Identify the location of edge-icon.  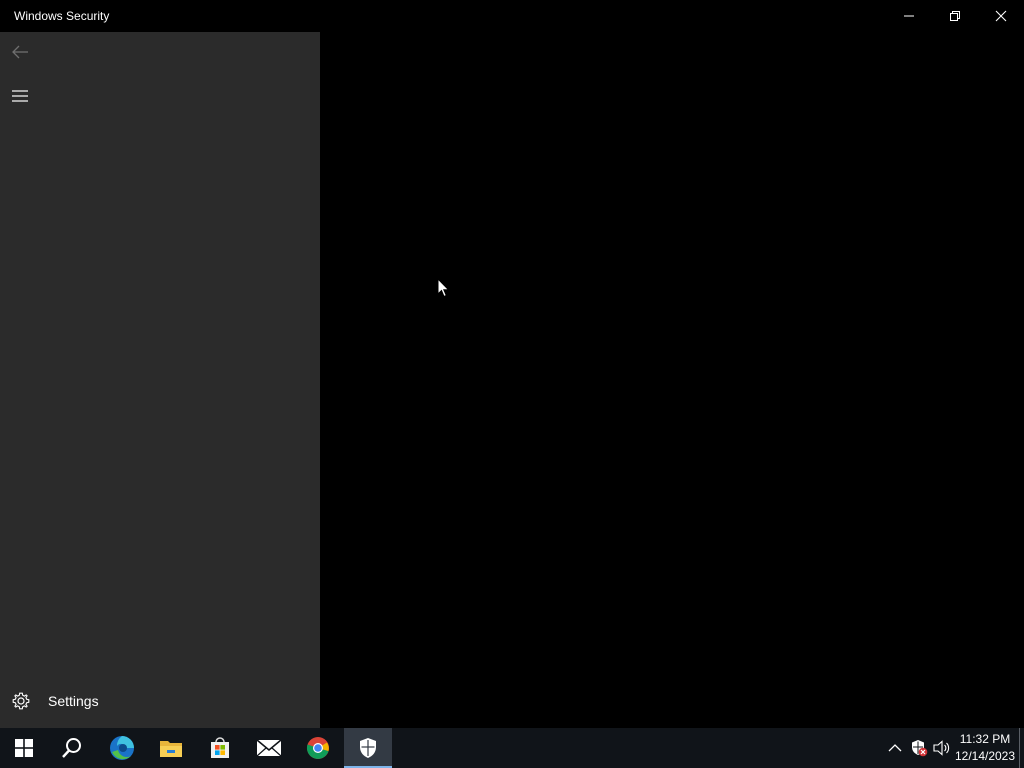
(122, 748).